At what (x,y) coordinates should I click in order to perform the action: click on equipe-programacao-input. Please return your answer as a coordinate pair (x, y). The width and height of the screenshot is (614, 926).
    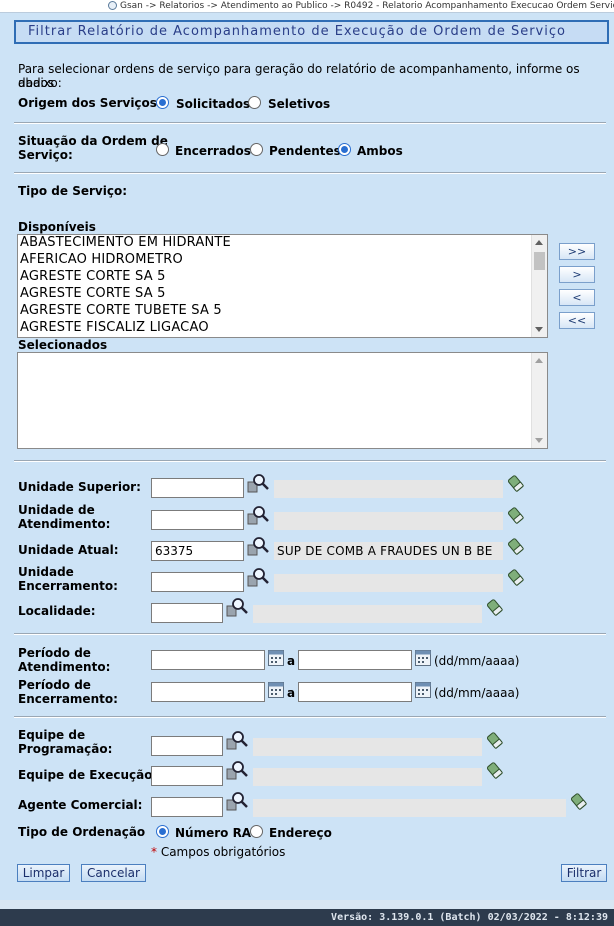
    Looking at the image, I should click on (187, 746).